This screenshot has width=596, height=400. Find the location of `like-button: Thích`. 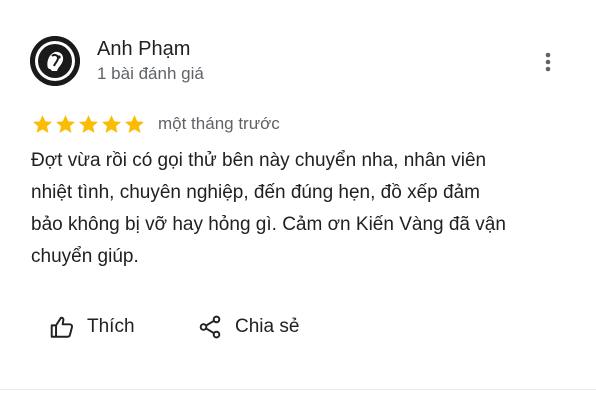

like-button: Thích is located at coordinates (92, 327).